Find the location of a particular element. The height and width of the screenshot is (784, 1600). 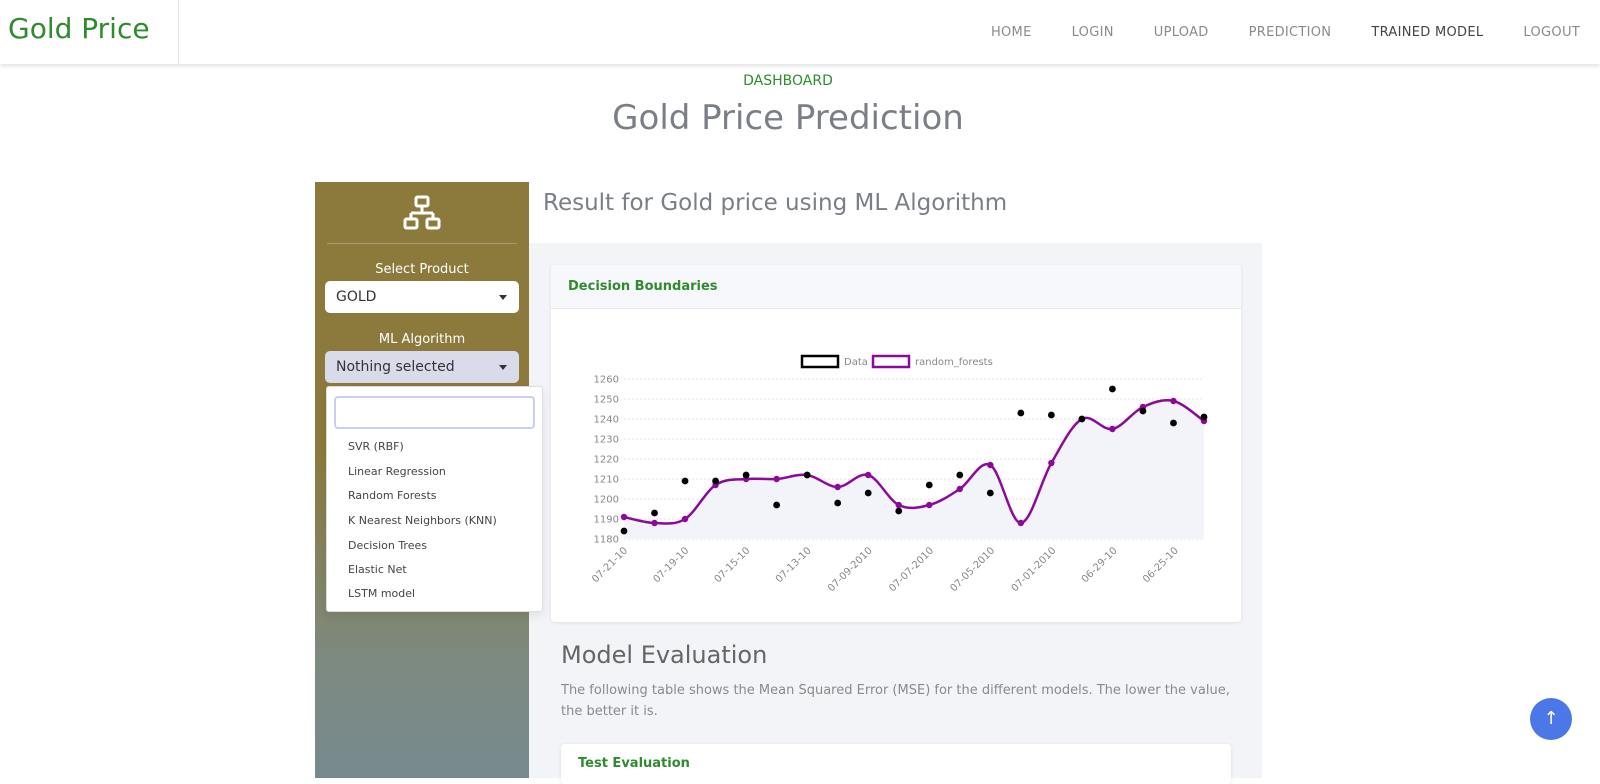

x-tick-label: 07-21-10 is located at coordinates (610, 565).